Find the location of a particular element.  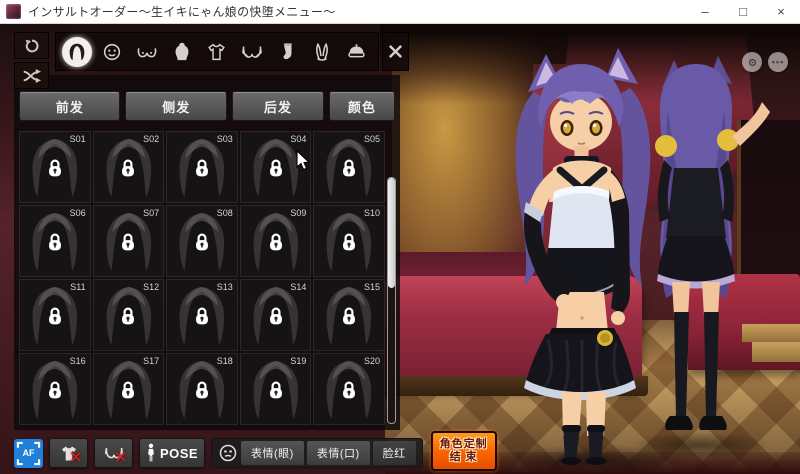

hair-item: S17 is located at coordinates (128, 389).